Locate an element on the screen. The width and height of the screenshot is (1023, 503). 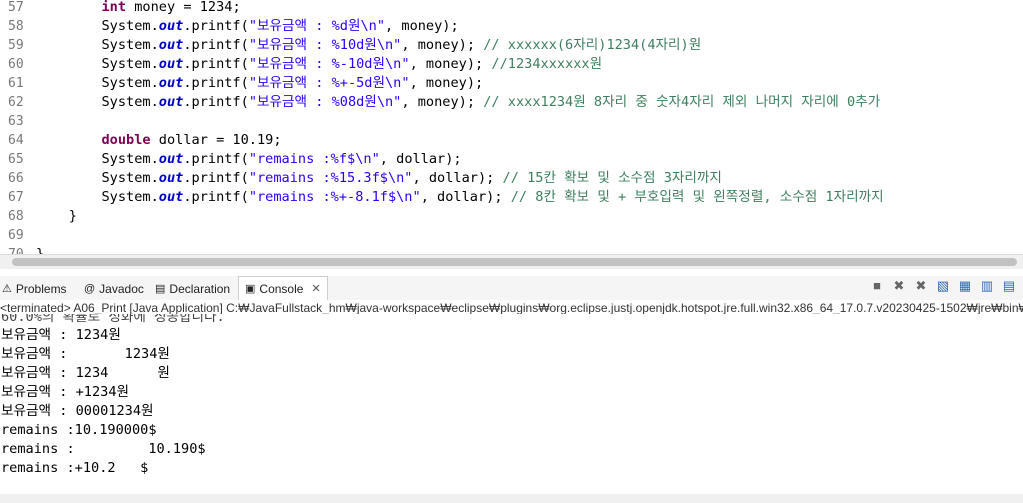
code-token: // xxxx1234원 8자리 중 숫자4자리 제외 나머지 자리에 0추가 is located at coordinates (682, 102).